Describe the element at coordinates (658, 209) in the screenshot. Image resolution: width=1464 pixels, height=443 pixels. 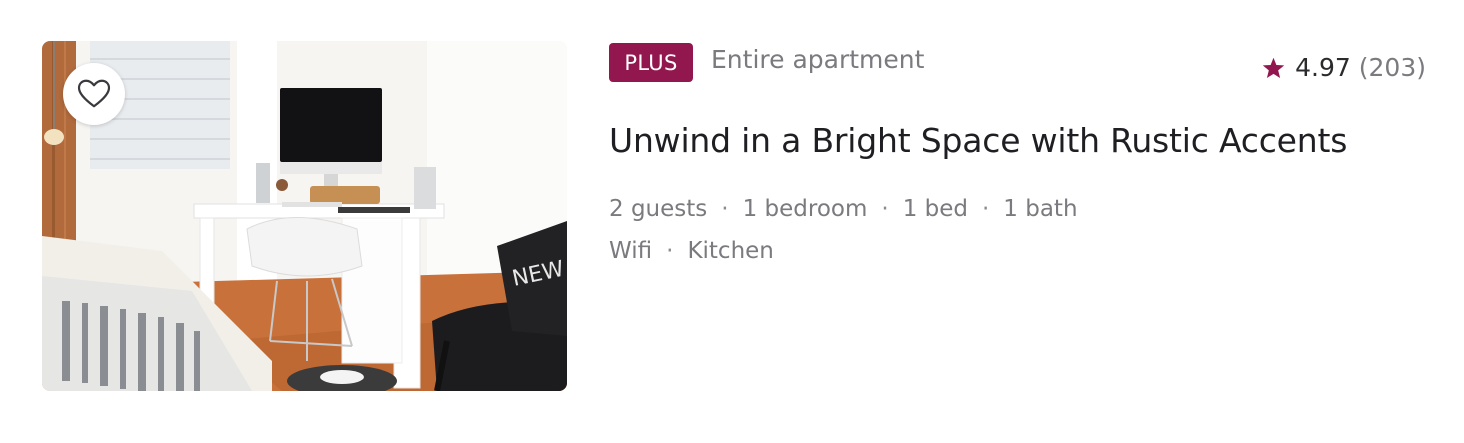
I see `detail-guests: 2 guests` at that location.